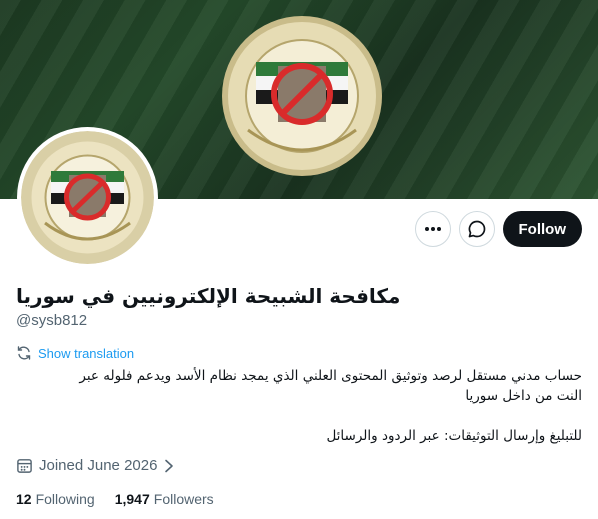 The width and height of the screenshot is (598, 519). Describe the element at coordinates (169, 465) in the screenshot. I see `chevron-right-icon` at that location.